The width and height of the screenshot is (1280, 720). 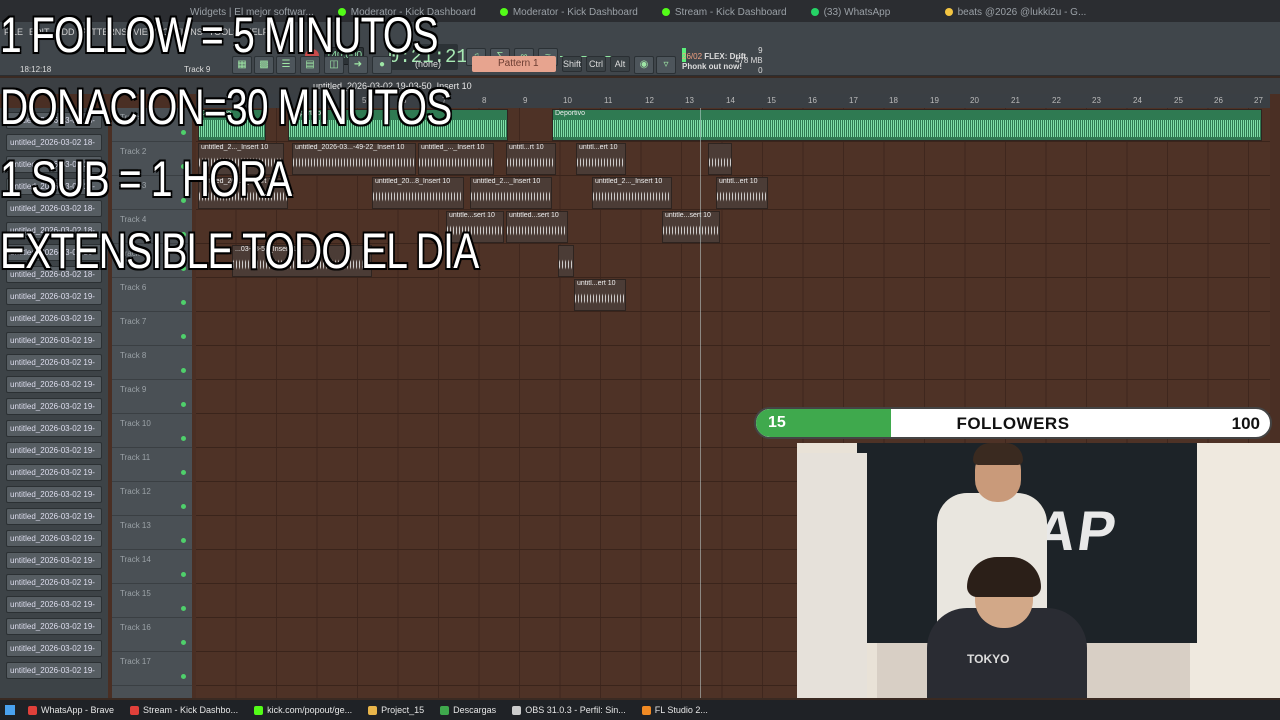 What do you see at coordinates (575, 12) in the screenshot?
I see `tab-label: Moderator - Kick Dashboard` at bounding box center [575, 12].